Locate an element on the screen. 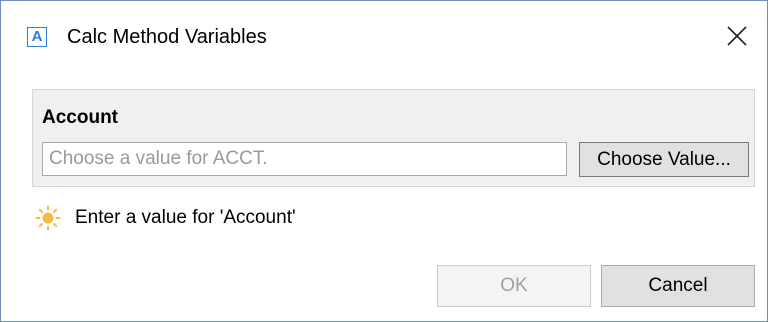 The image size is (768, 322). close-button is located at coordinates (737, 37).